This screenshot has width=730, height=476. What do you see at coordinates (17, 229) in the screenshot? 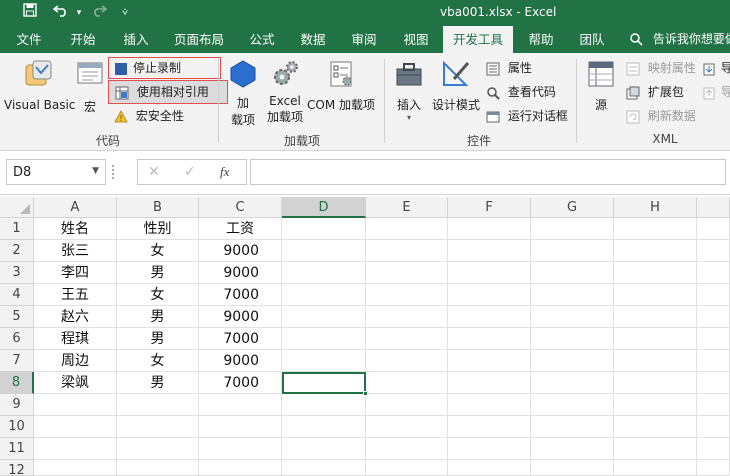
I see `row-header: 1` at bounding box center [17, 229].